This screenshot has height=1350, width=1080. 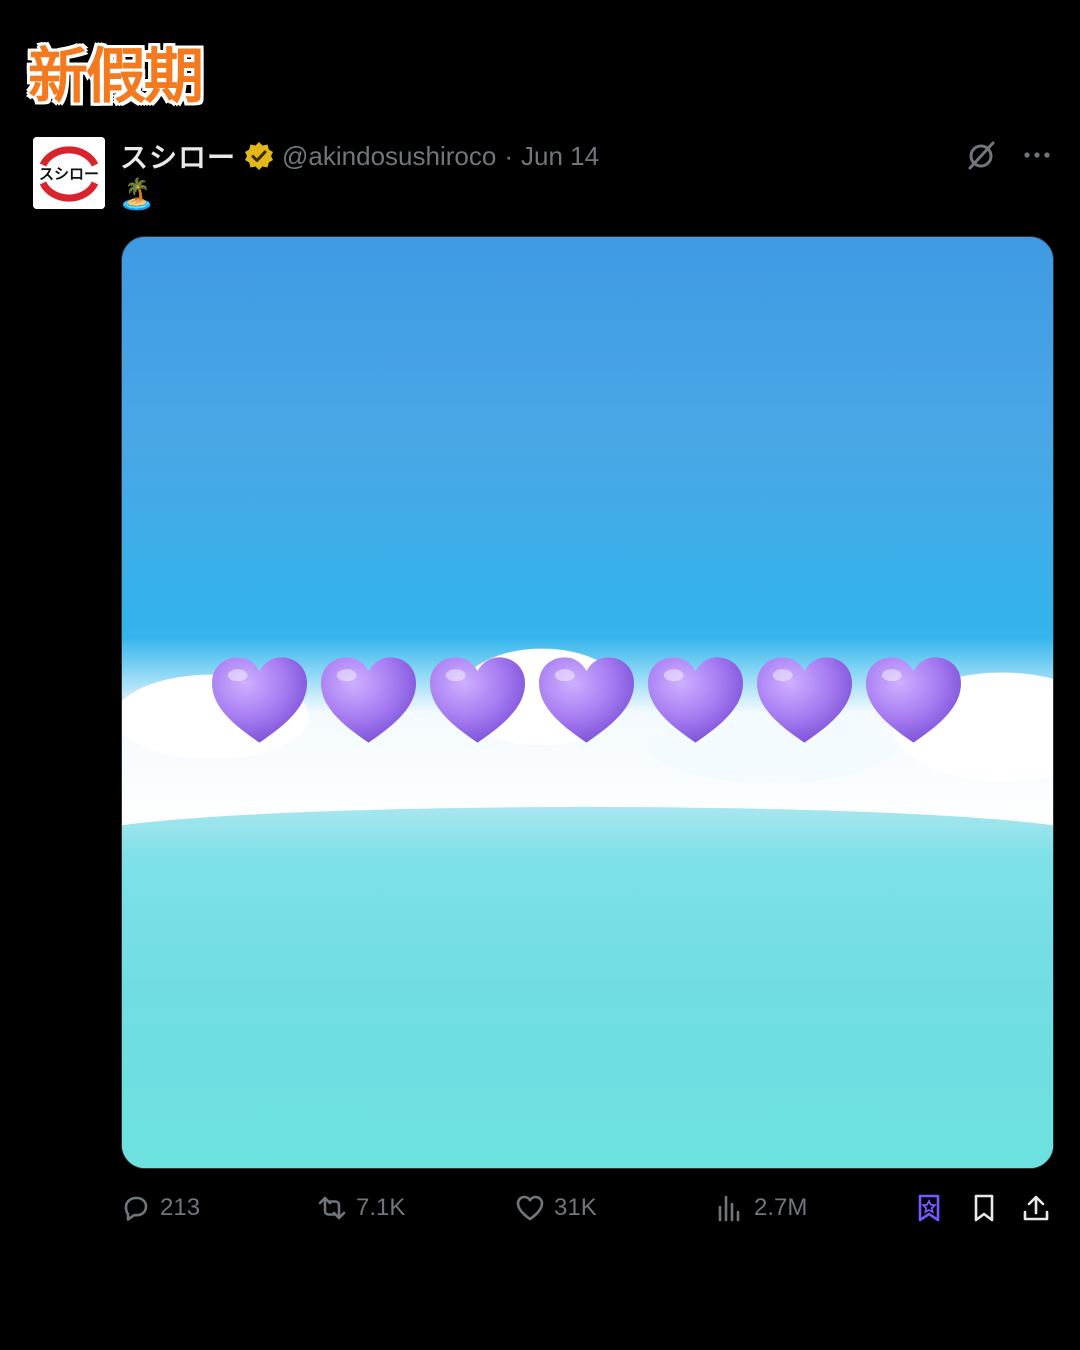 I want to click on heart-icon, so click(x=530, y=1208).